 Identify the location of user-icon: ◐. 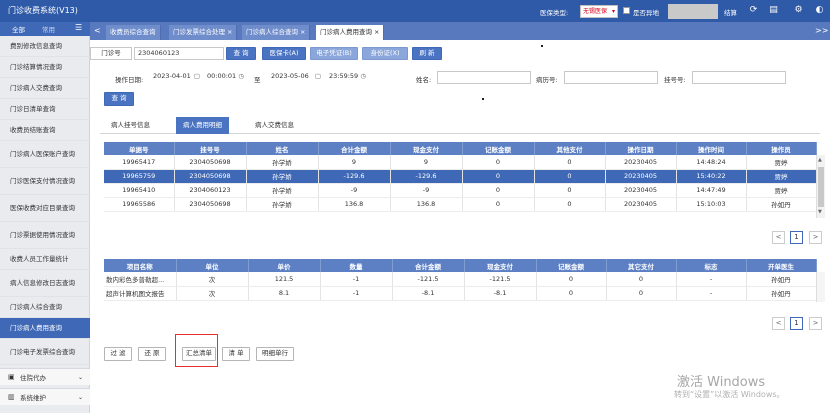
(819, 10).